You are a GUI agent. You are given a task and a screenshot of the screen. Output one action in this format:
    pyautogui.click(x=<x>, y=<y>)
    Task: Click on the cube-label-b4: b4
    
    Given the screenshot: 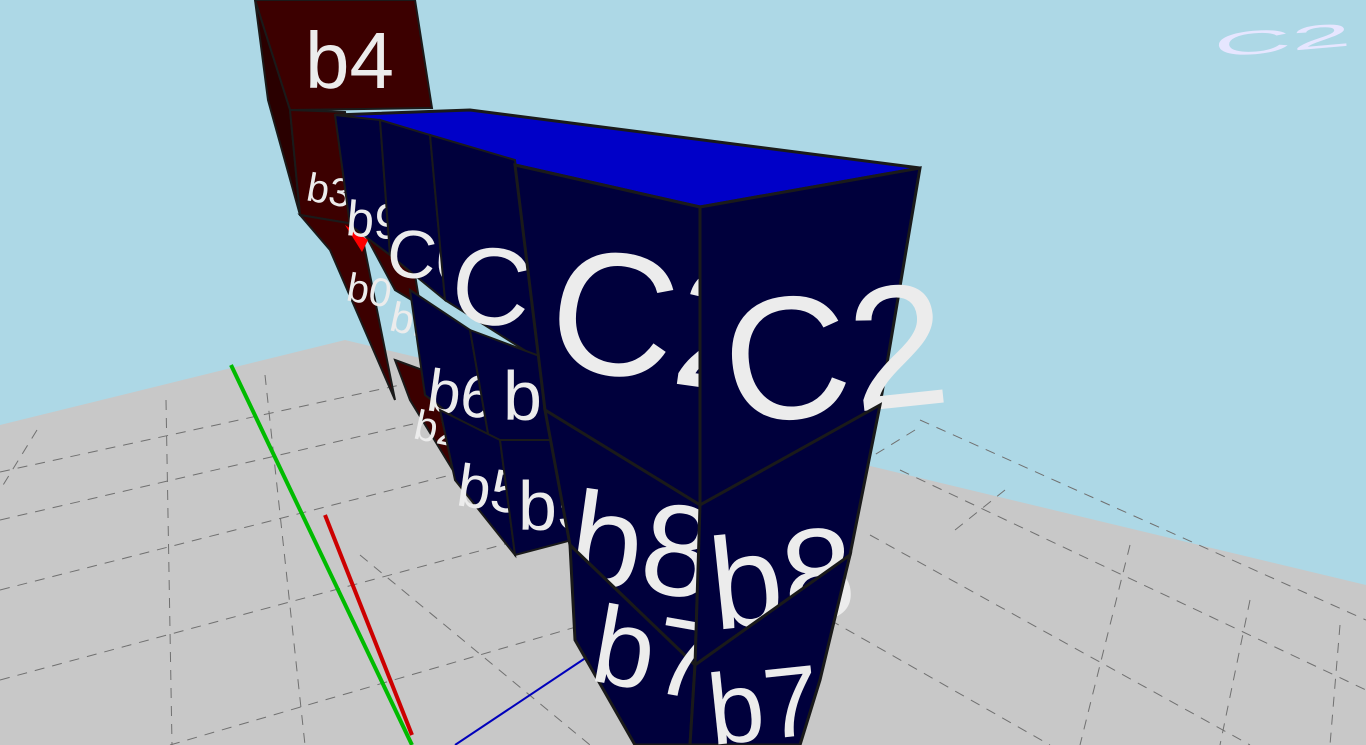 What is the action you would take?
    pyautogui.click(x=349, y=60)
    